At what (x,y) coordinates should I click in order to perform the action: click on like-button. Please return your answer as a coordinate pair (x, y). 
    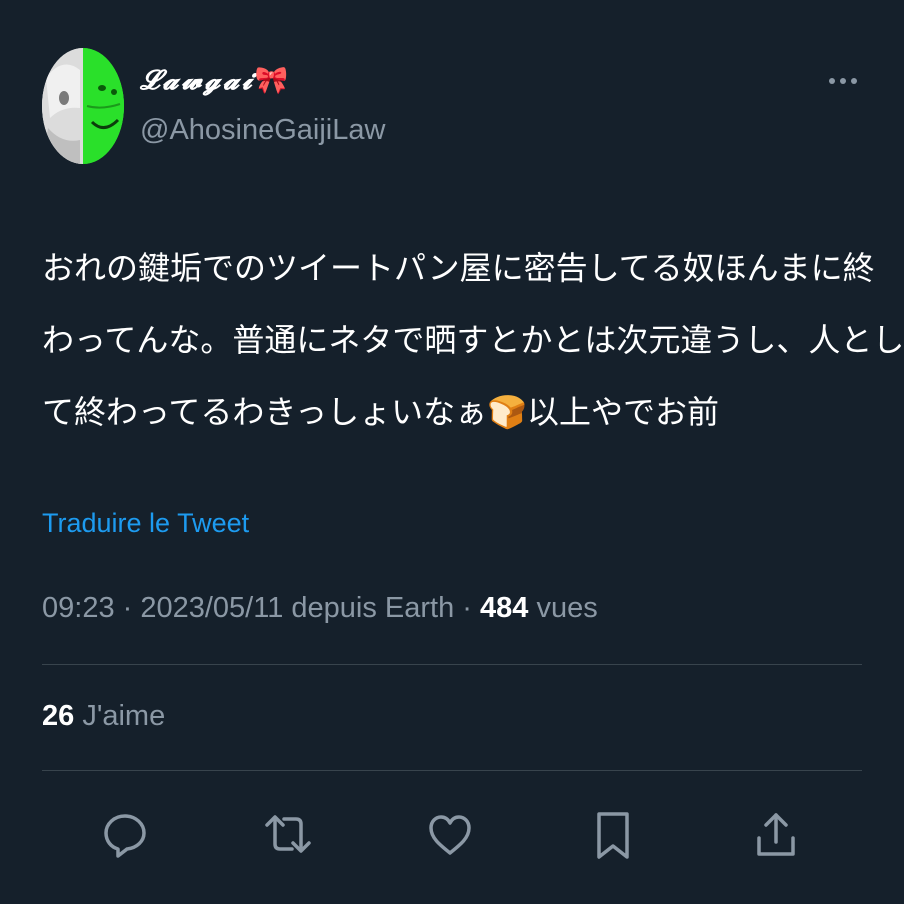
    Looking at the image, I should click on (450, 834).